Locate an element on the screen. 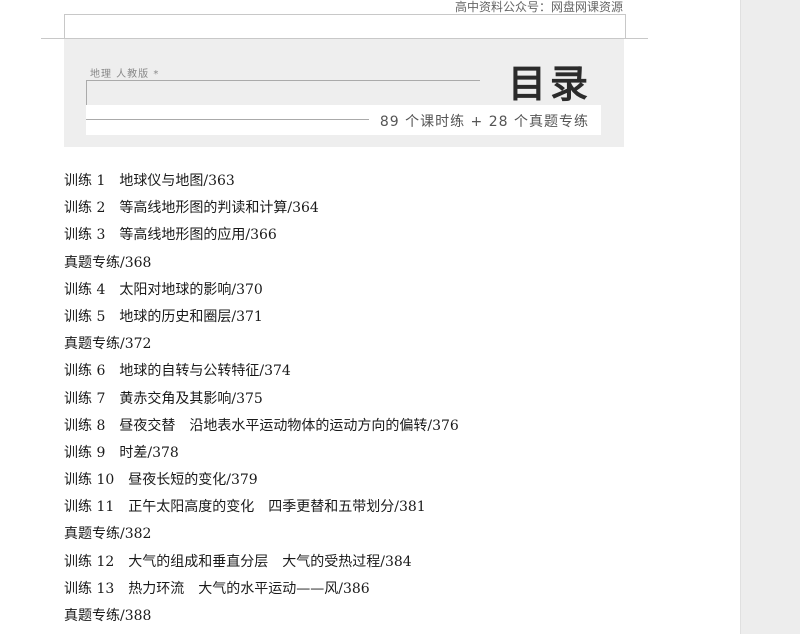 The width and height of the screenshot is (800, 634). toc-item: 真题专练/388 is located at coordinates (261, 616).